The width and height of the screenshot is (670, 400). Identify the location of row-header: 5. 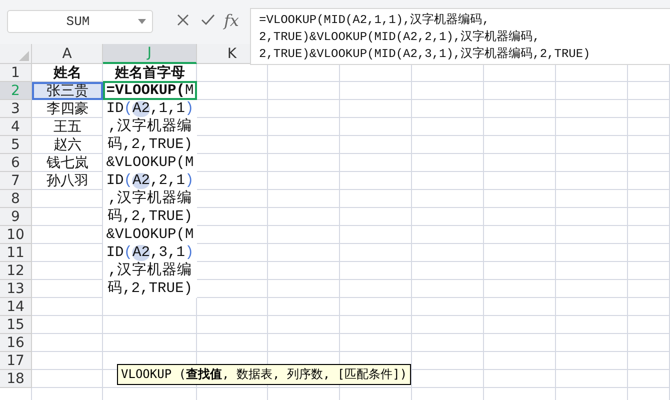
(16, 145).